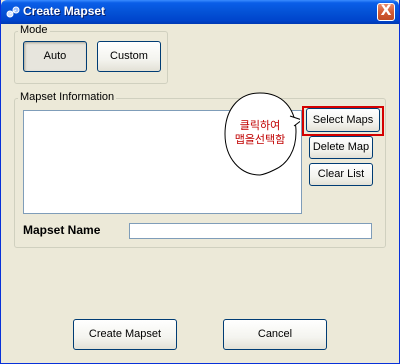  I want to click on app-icon, so click(13, 12).